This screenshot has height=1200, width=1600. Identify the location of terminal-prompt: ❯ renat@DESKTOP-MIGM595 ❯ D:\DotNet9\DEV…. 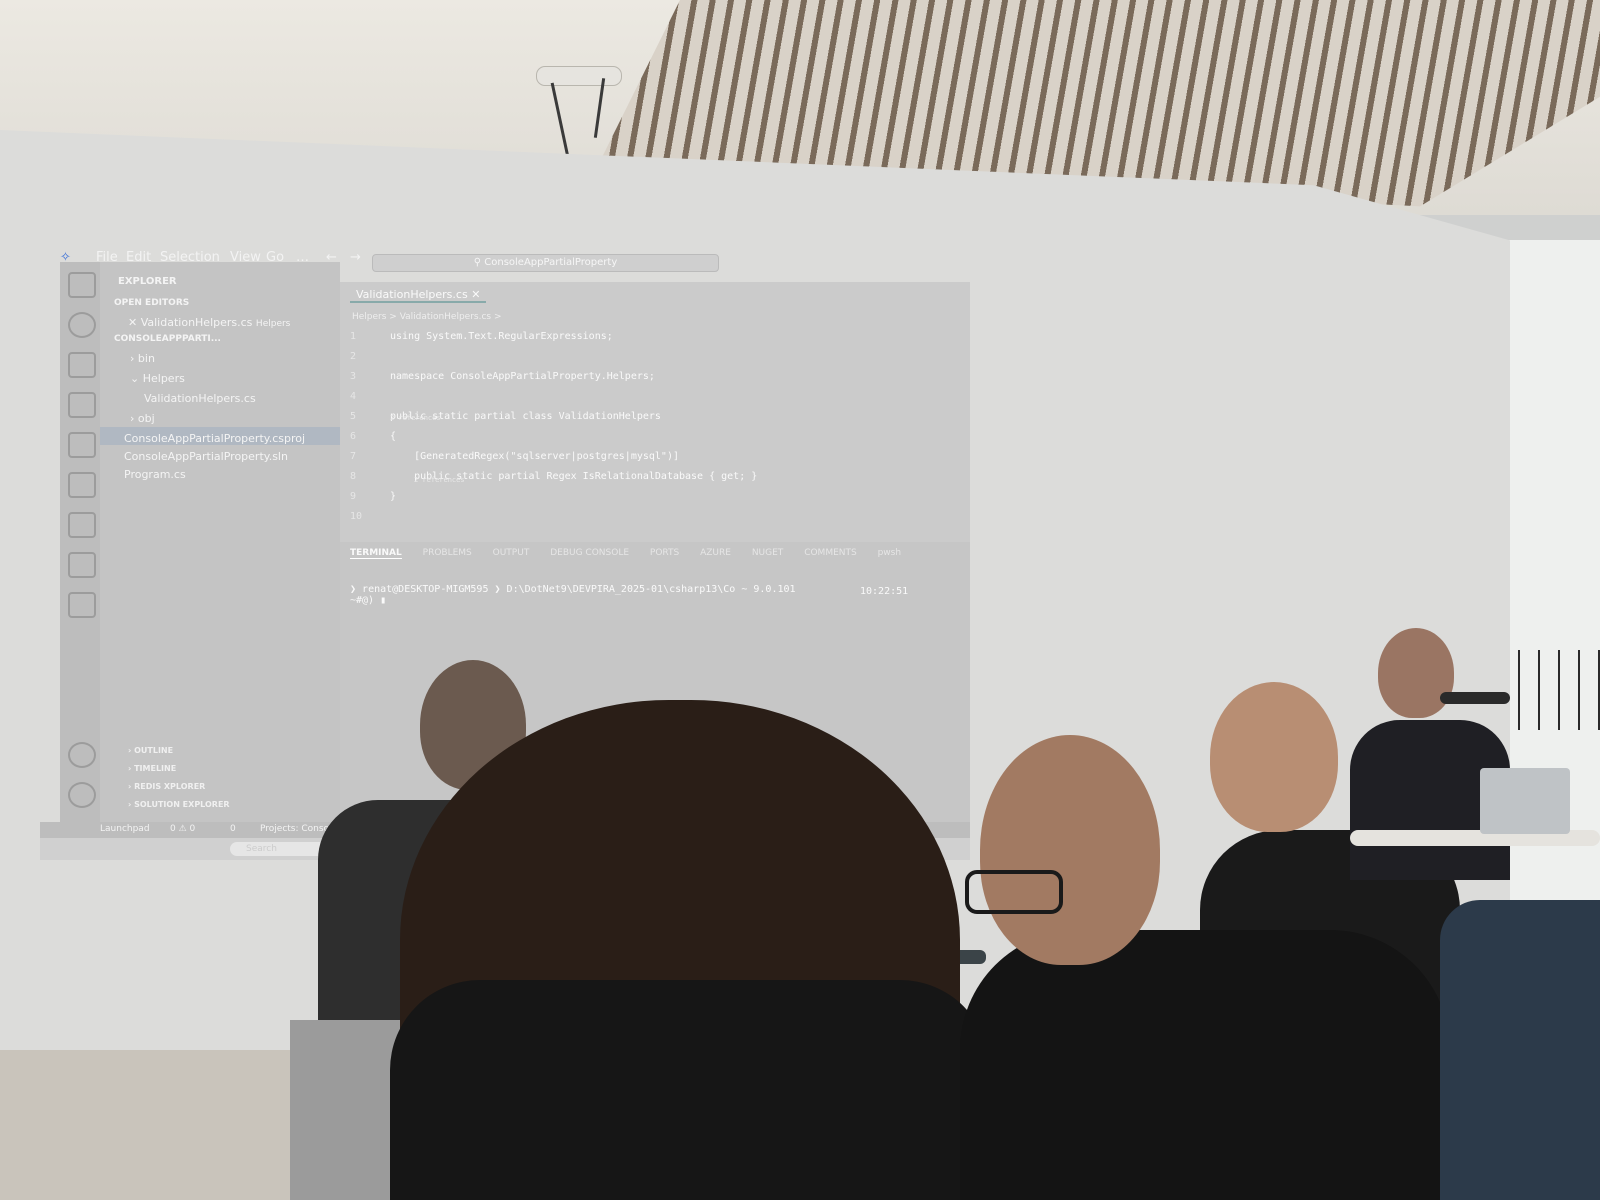
(573, 595).